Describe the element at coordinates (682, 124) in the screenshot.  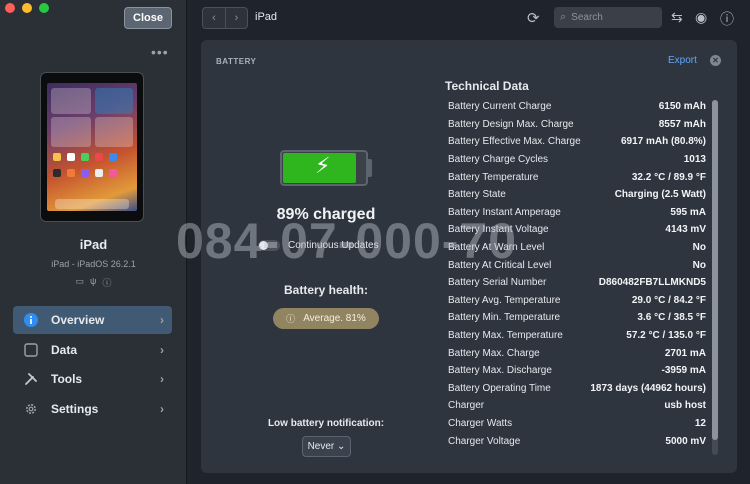
I see `row-value: 8557 mAh` at that location.